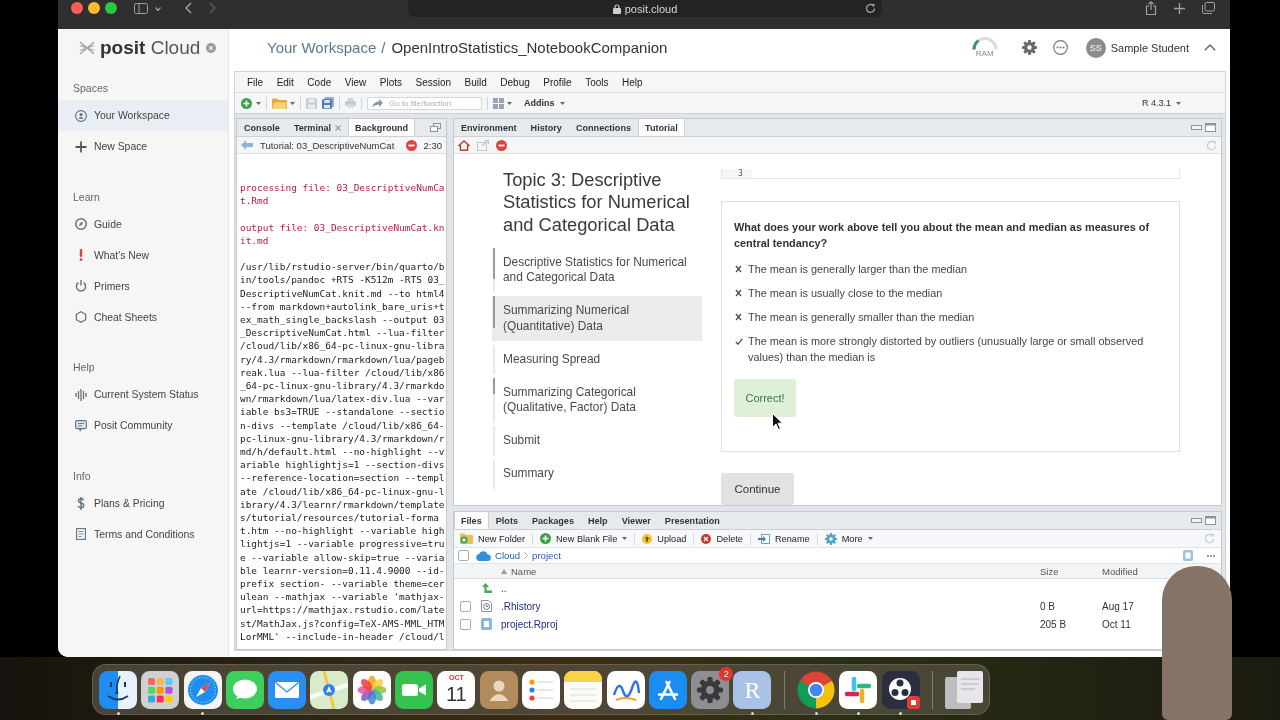  I want to click on grid-app-icon, so click(160, 690).